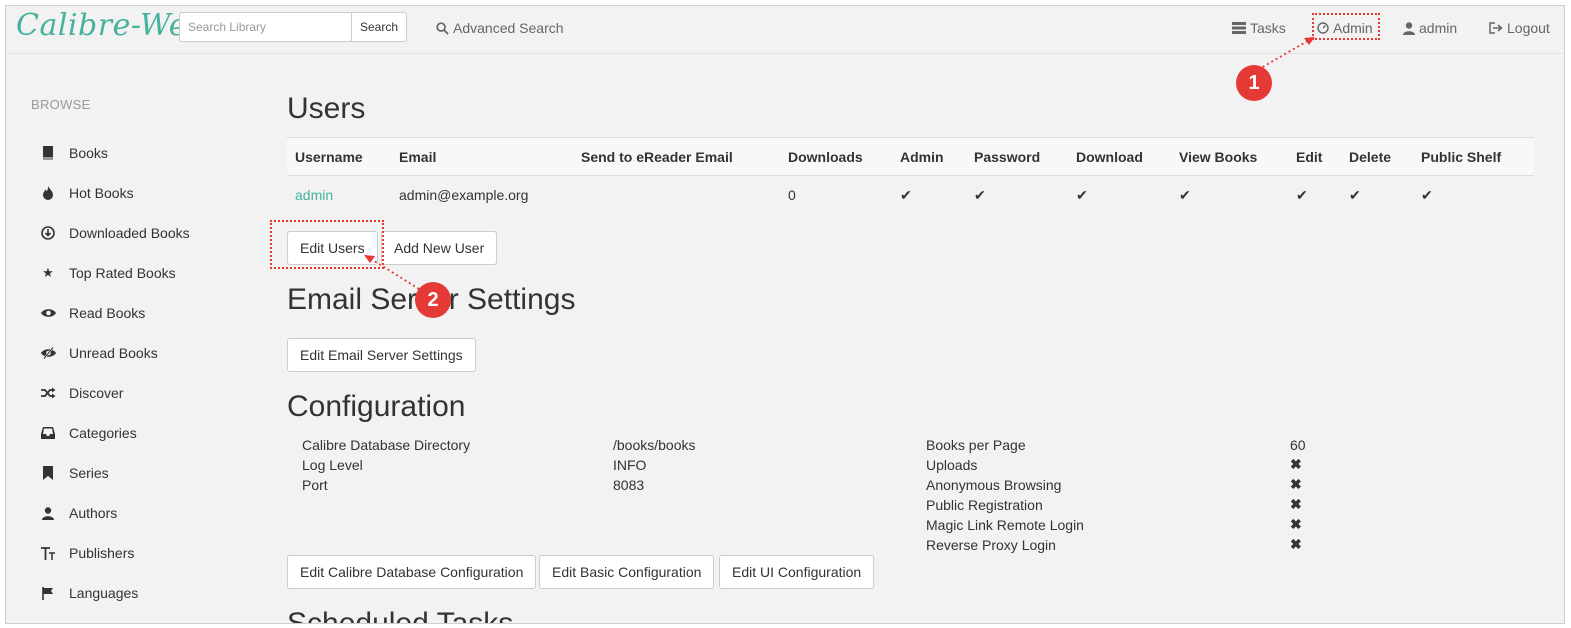 The width and height of the screenshot is (1571, 628). What do you see at coordinates (395, 274) in the screenshot?
I see `arrow-to-edit-users` at bounding box center [395, 274].